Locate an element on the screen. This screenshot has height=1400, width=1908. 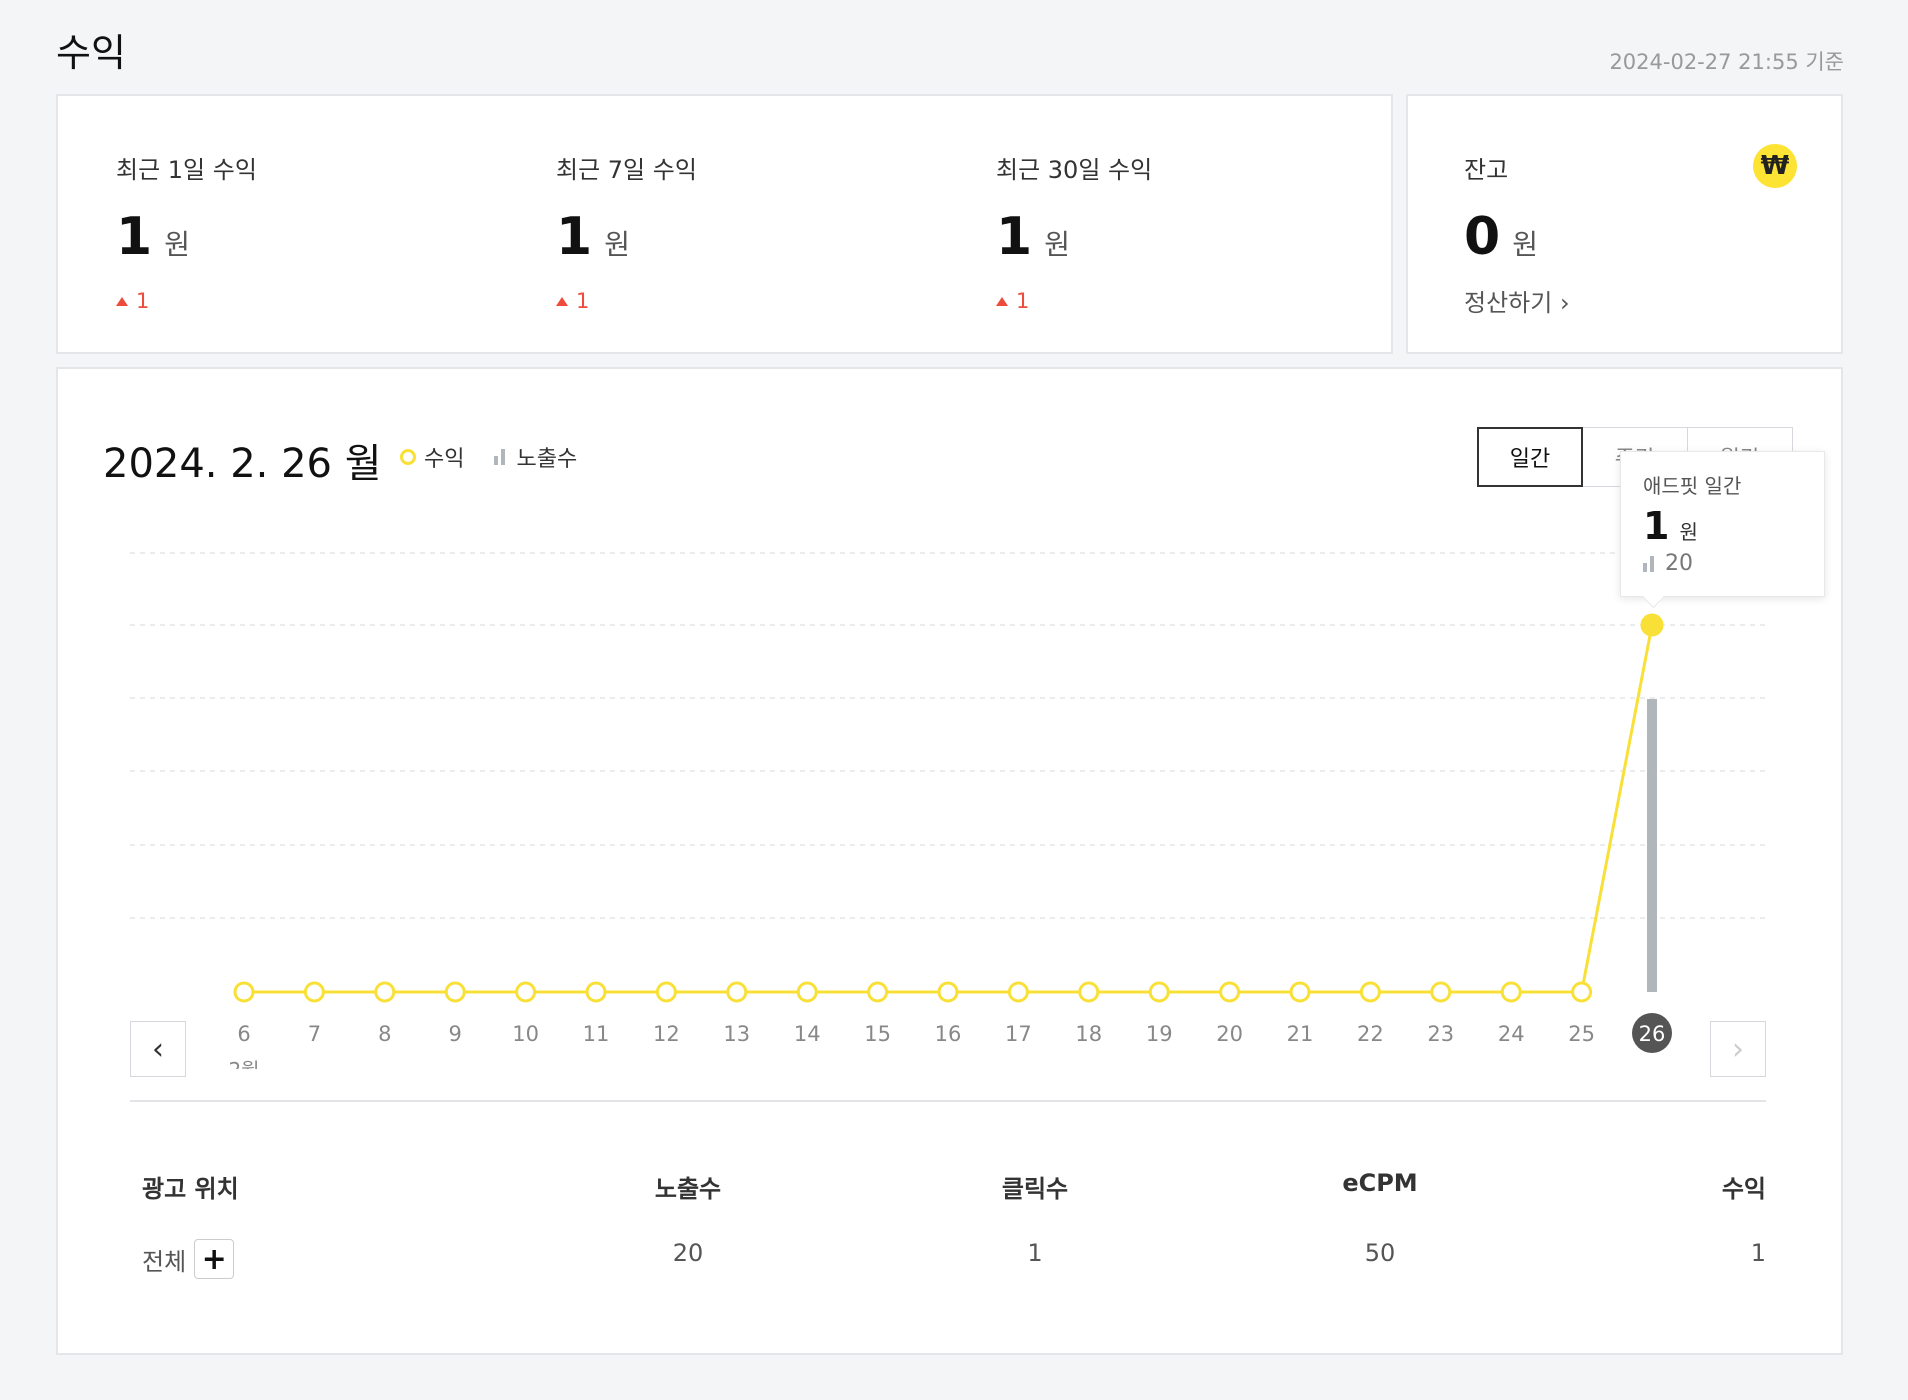
x-tick-label: 10 is located at coordinates (525, 1034).